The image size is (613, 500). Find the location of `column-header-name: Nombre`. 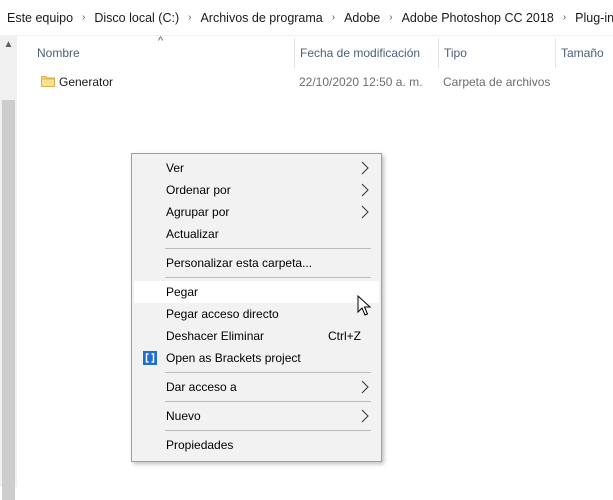

column-header-name: Nombre is located at coordinates (163, 53).